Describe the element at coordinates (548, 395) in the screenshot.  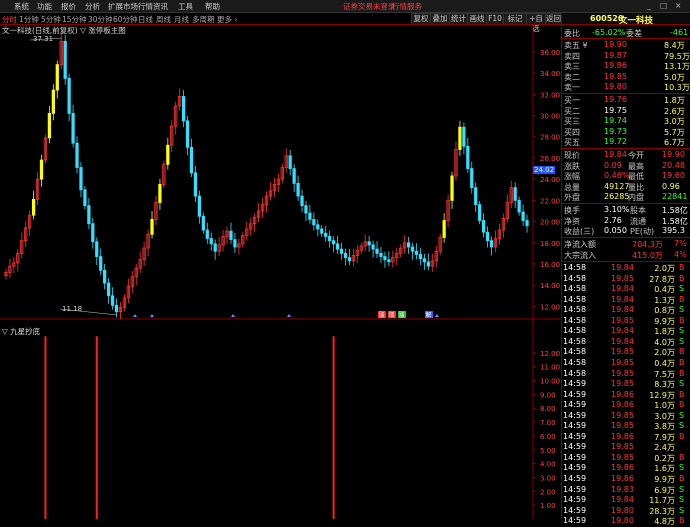
I see `sub-y-tick-label-3: 9.00` at that location.